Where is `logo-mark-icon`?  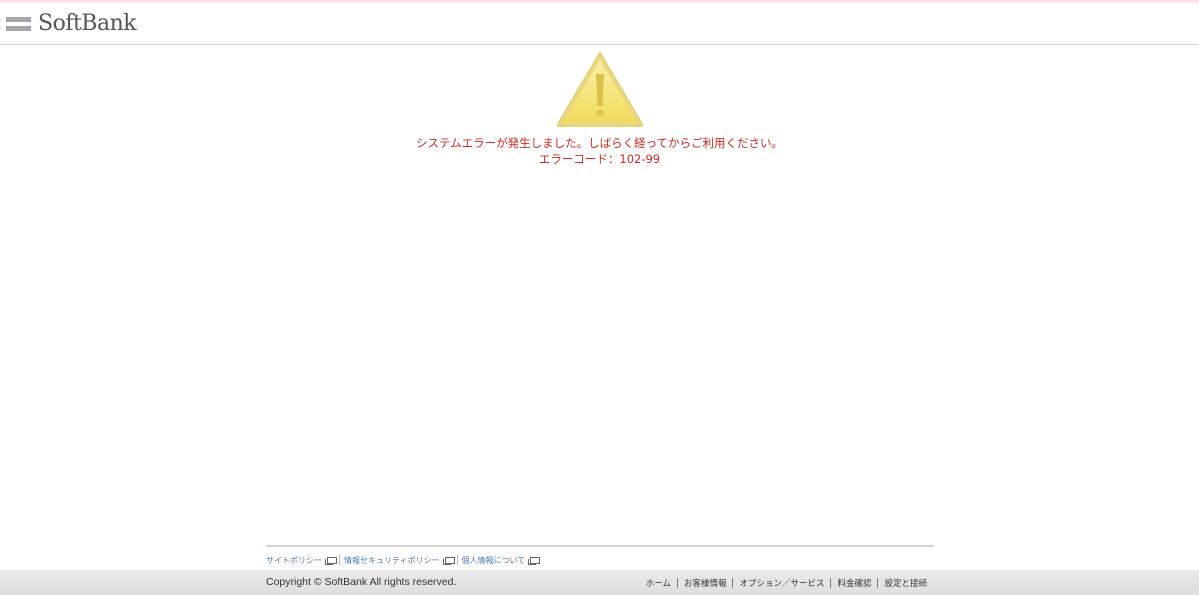
logo-mark-icon is located at coordinates (18, 24).